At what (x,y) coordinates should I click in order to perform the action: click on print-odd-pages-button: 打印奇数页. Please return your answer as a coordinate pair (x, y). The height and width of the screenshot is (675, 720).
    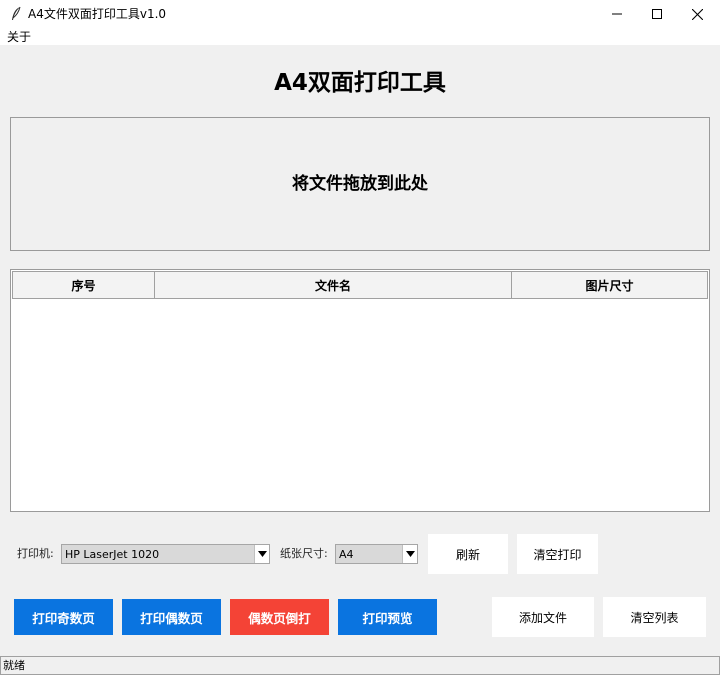
    Looking at the image, I should click on (63, 617).